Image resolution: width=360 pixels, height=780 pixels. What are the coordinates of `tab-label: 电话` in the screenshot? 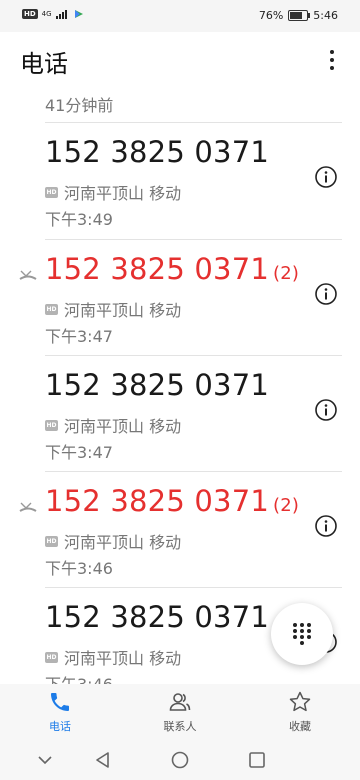 It's located at (60, 726).